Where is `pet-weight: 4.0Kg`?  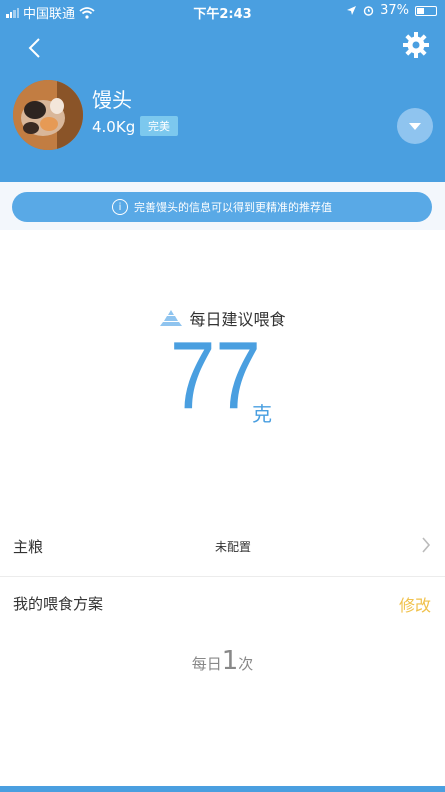
pet-weight: 4.0Kg is located at coordinates (114, 127).